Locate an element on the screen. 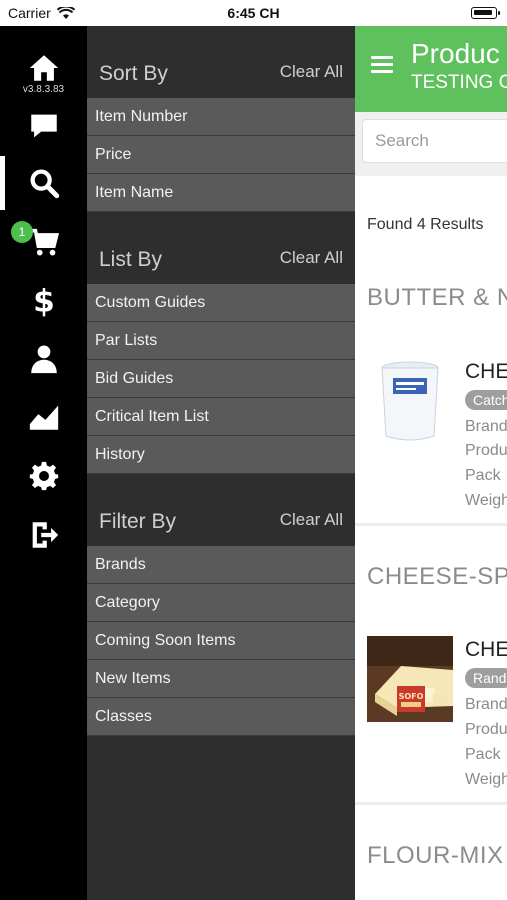  app-version: v3.8.3.83 is located at coordinates (43, 89).